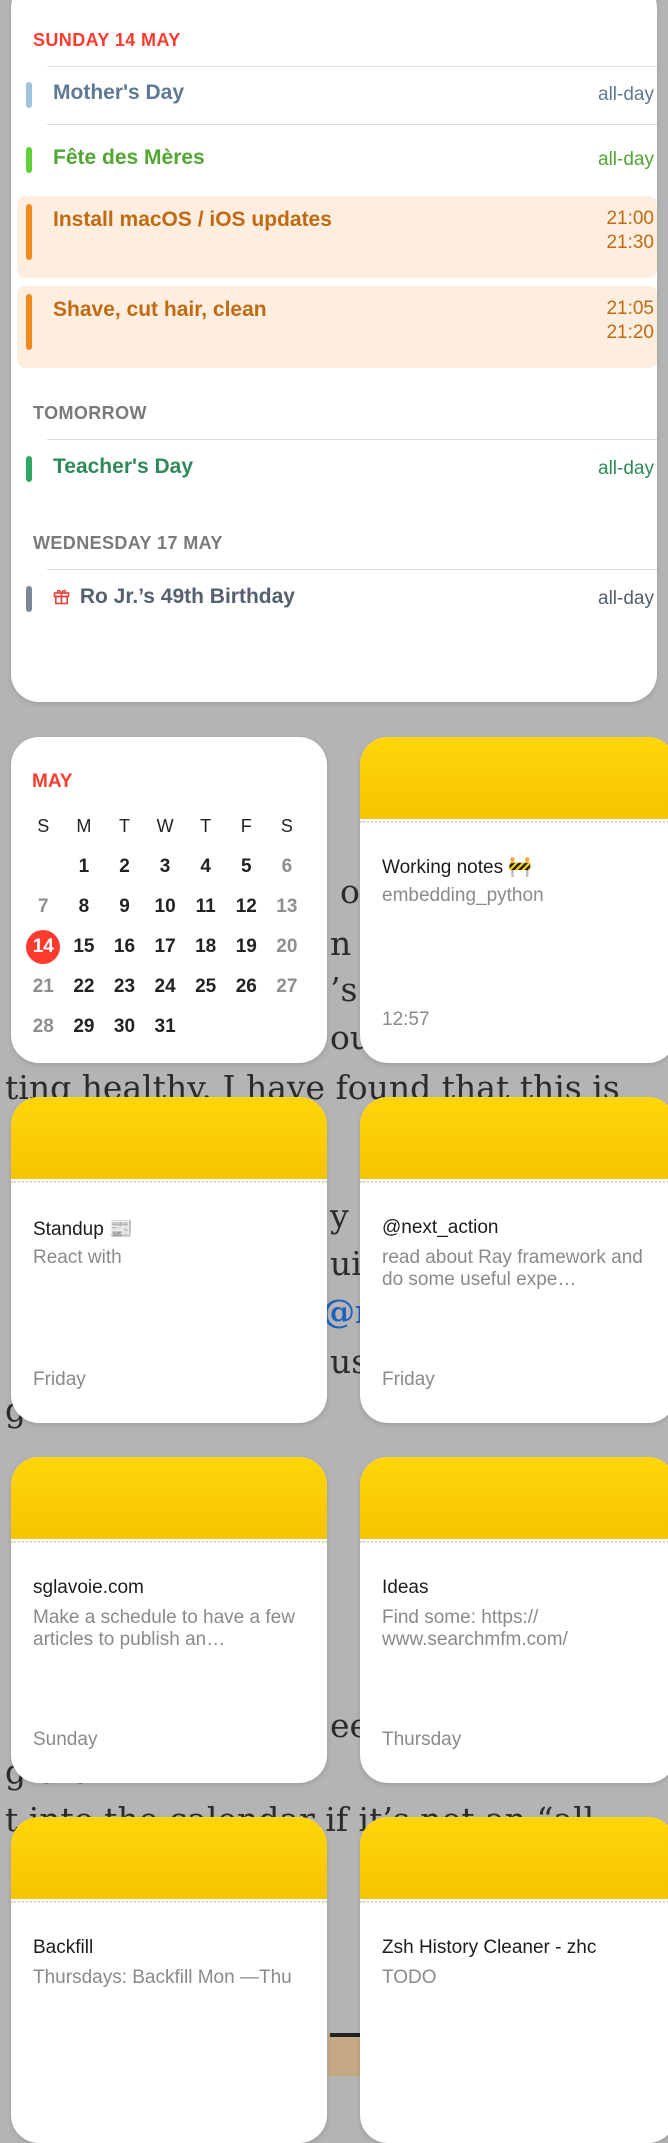  What do you see at coordinates (246, 867) in the screenshot?
I see `day-cell: 5` at bounding box center [246, 867].